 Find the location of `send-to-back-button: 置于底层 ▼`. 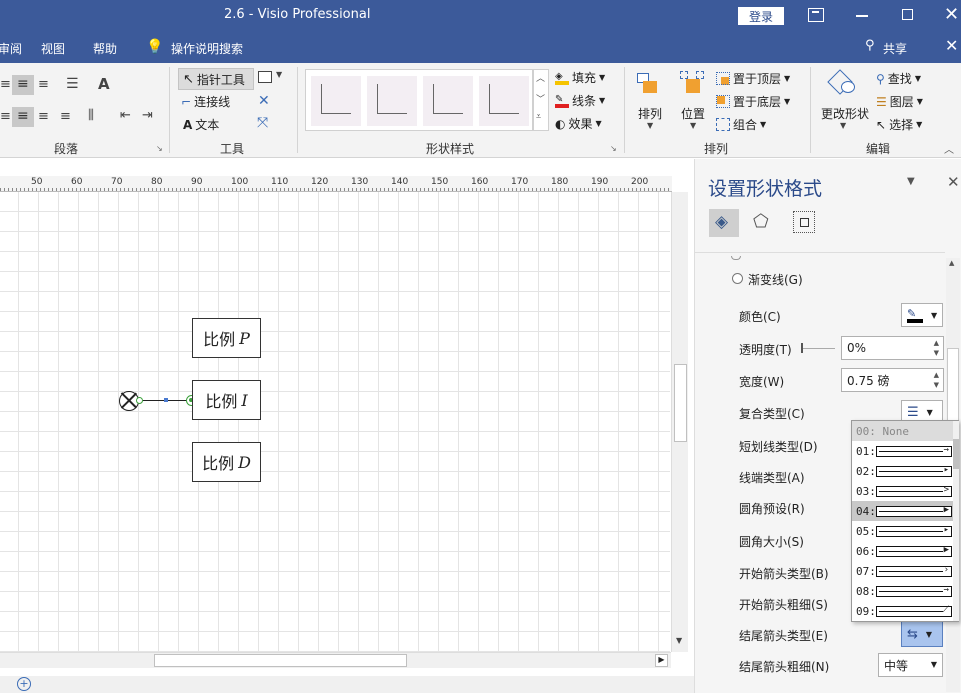

send-to-back-button: 置于底层 ▼ is located at coordinates (753, 101).